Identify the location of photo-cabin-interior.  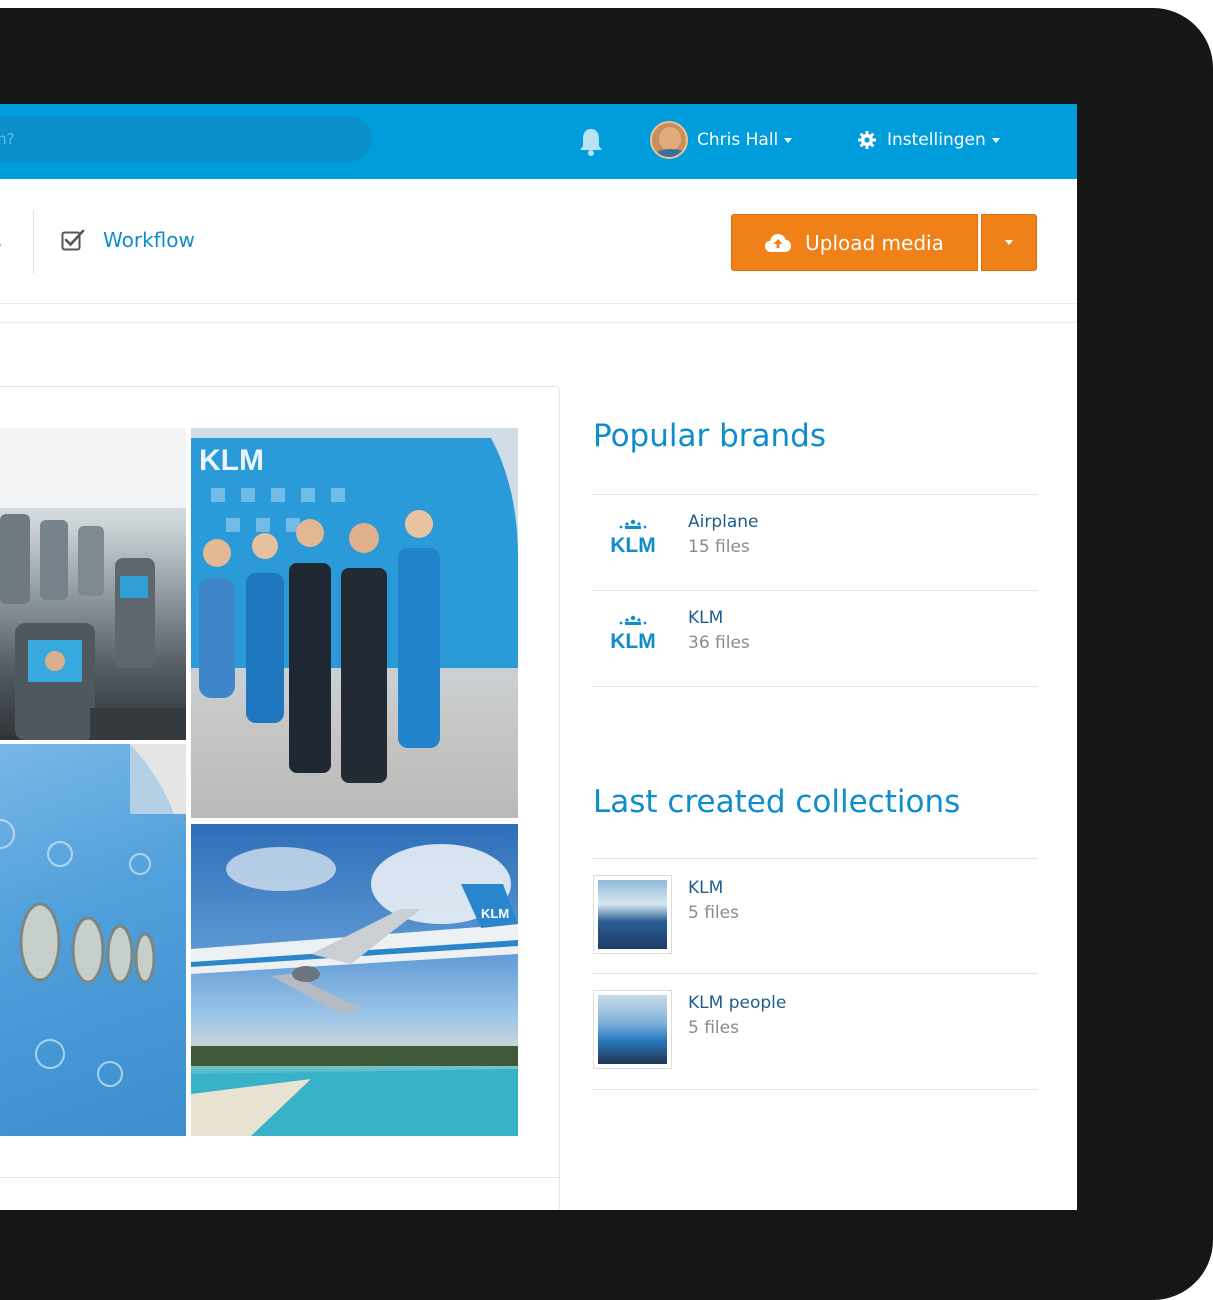
(93, 584).